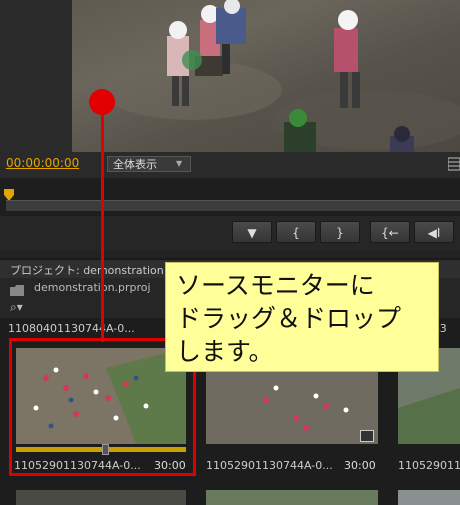 This screenshot has height=505, width=460. Describe the element at coordinates (102, 102) in the screenshot. I see `drop-target-marker` at that location.